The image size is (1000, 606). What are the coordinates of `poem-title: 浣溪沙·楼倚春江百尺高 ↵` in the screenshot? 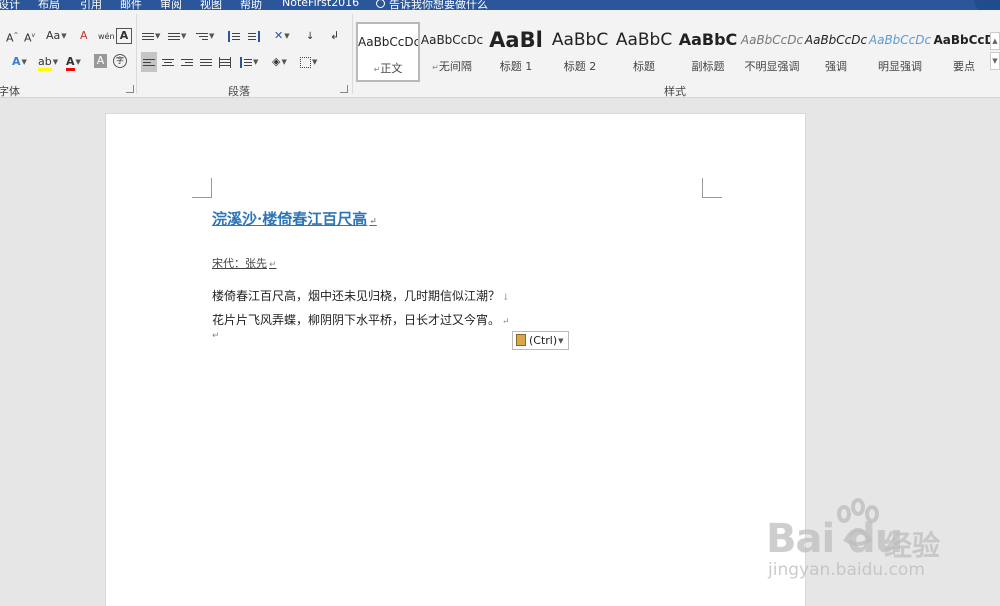 It's located at (294, 218).